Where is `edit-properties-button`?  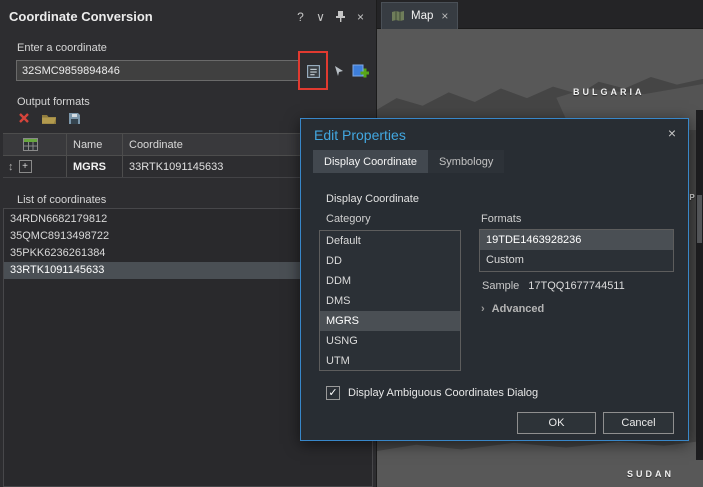 edit-properties-button is located at coordinates (313, 71).